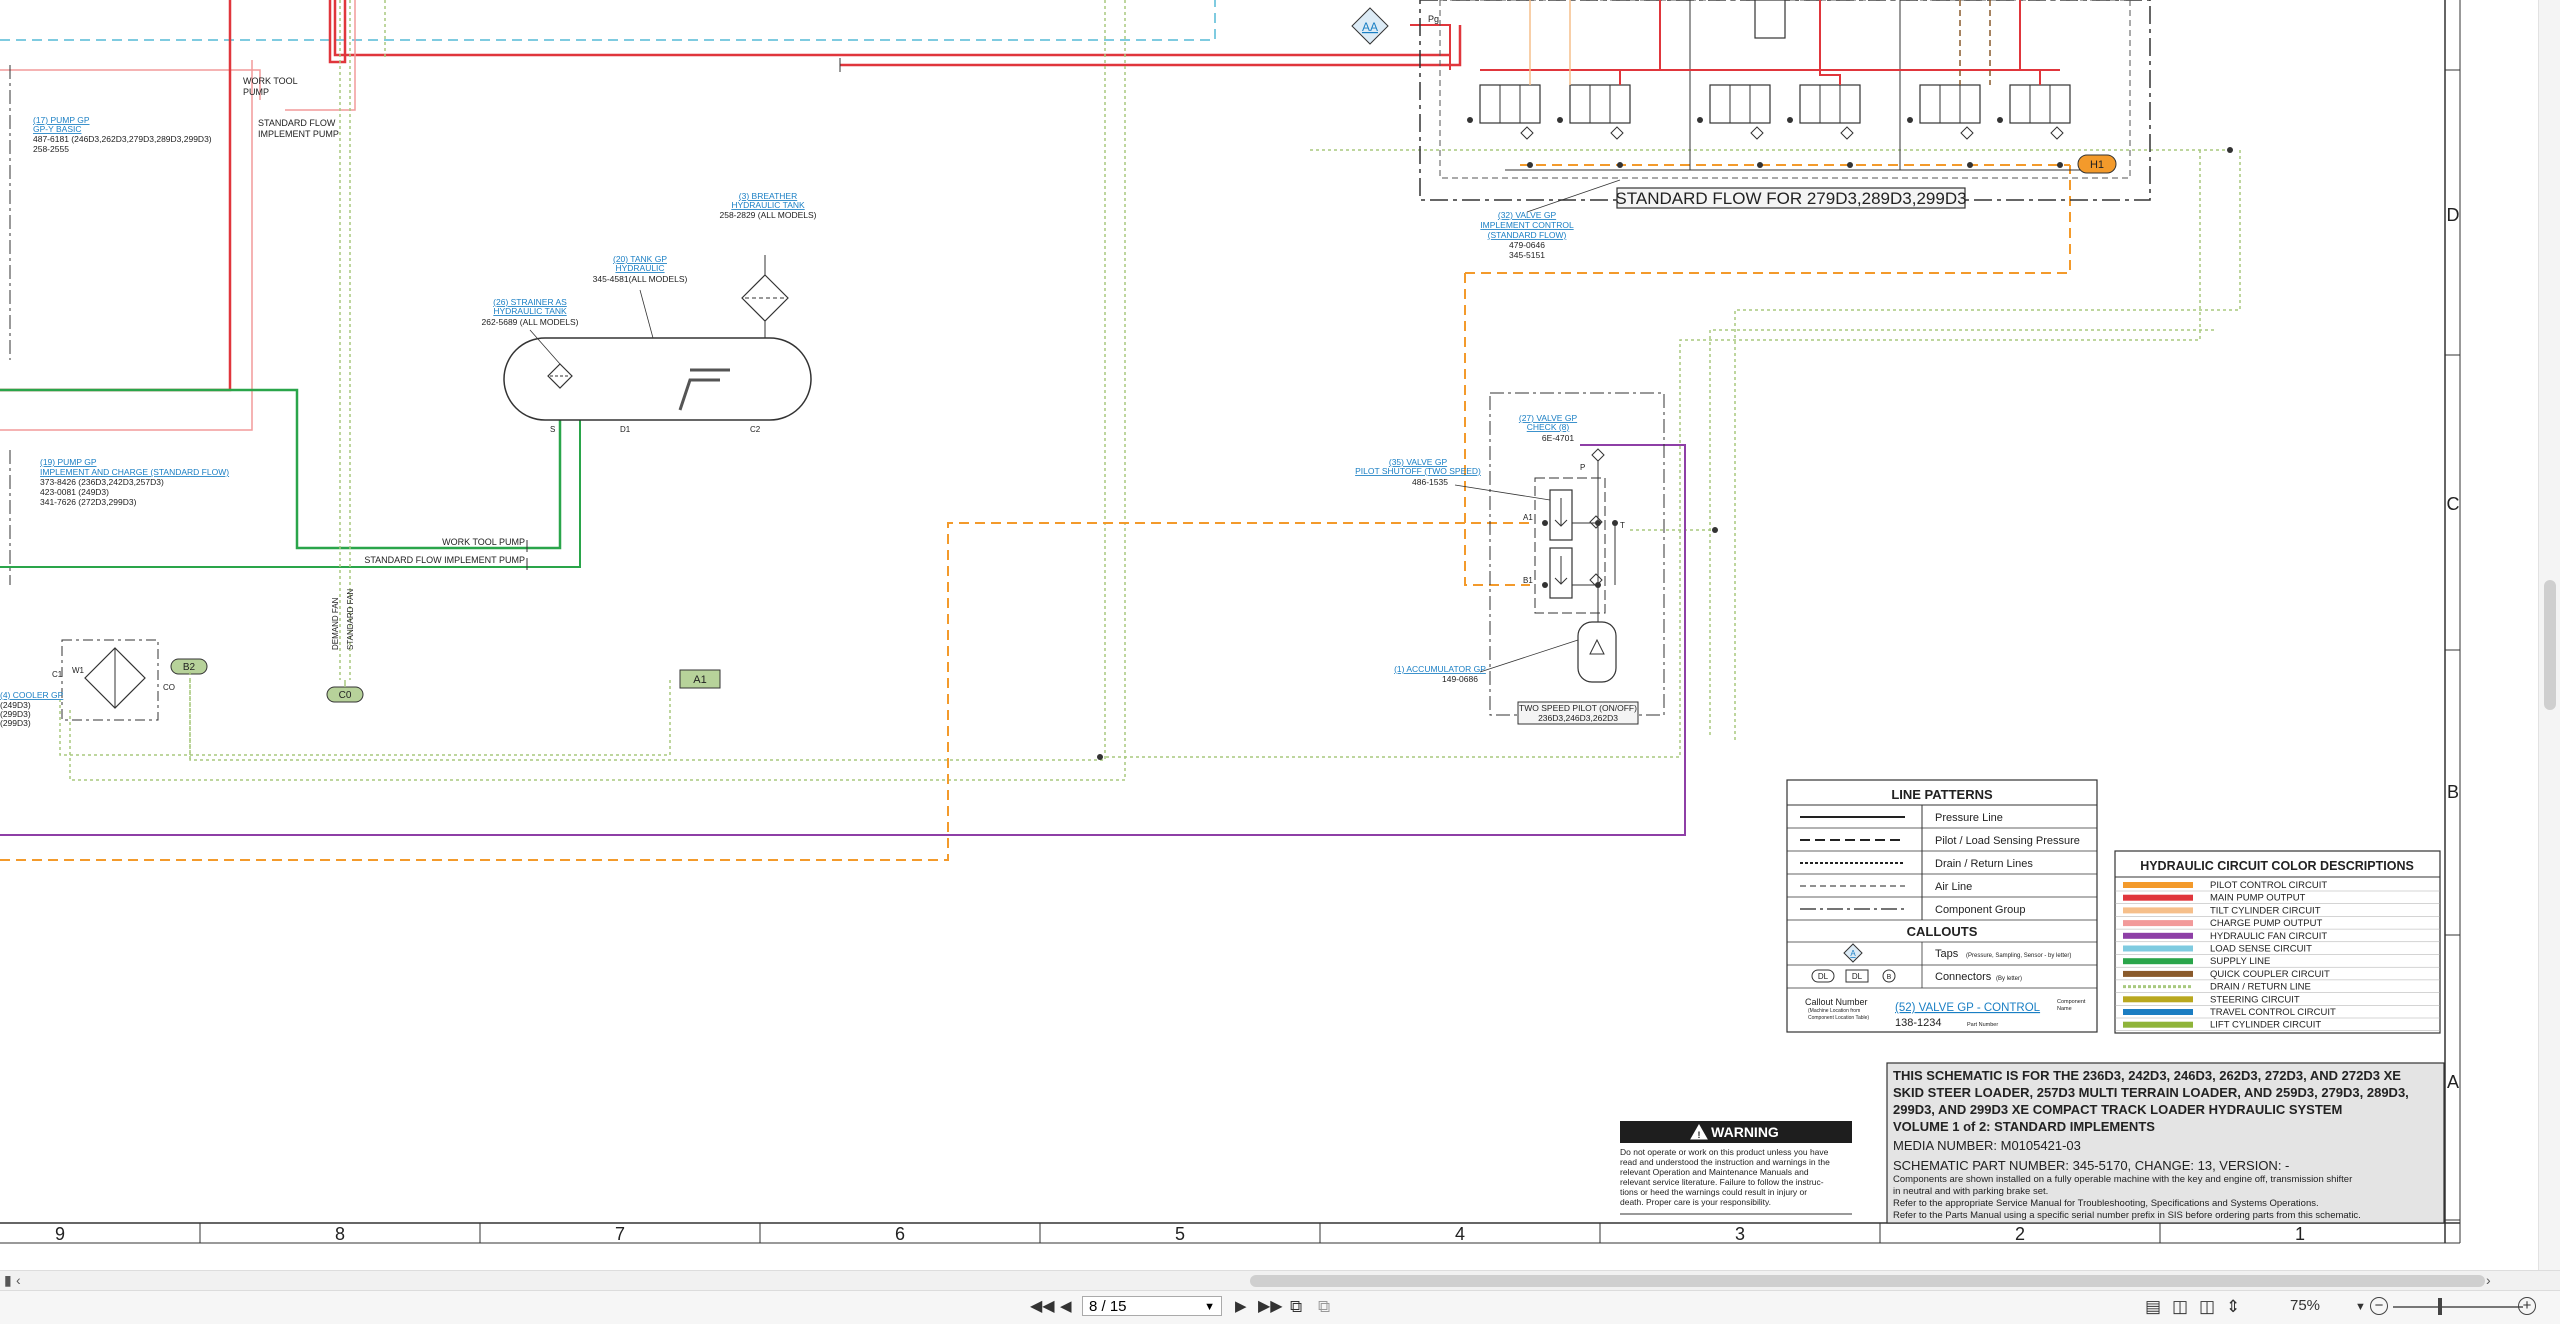 The height and width of the screenshot is (1324, 2560). What do you see at coordinates (1270, 1307) in the screenshot?
I see `last-page-icon: ▶▶` at bounding box center [1270, 1307].